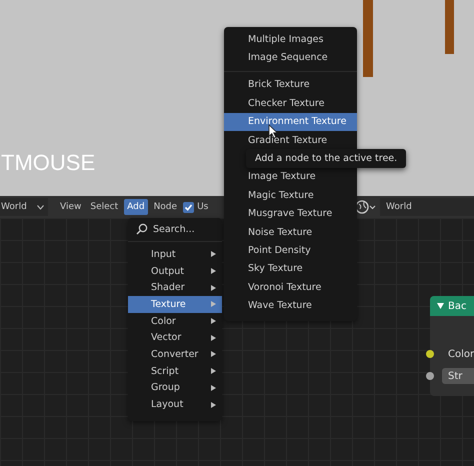 Image resolution: width=474 pixels, height=466 pixels. I want to click on menu-item: Environment Texture, so click(290, 121).